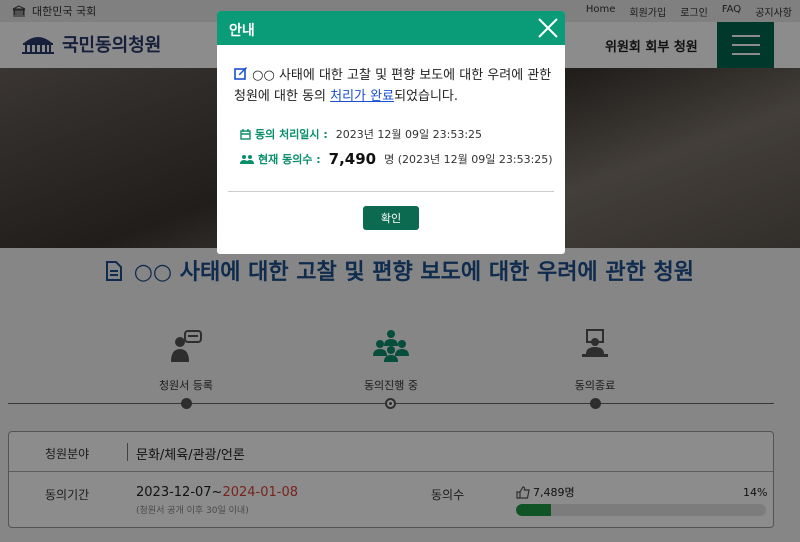  Describe the element at coordinates (245, 134) in the screenshot. I see `calendar-icon` at that location.